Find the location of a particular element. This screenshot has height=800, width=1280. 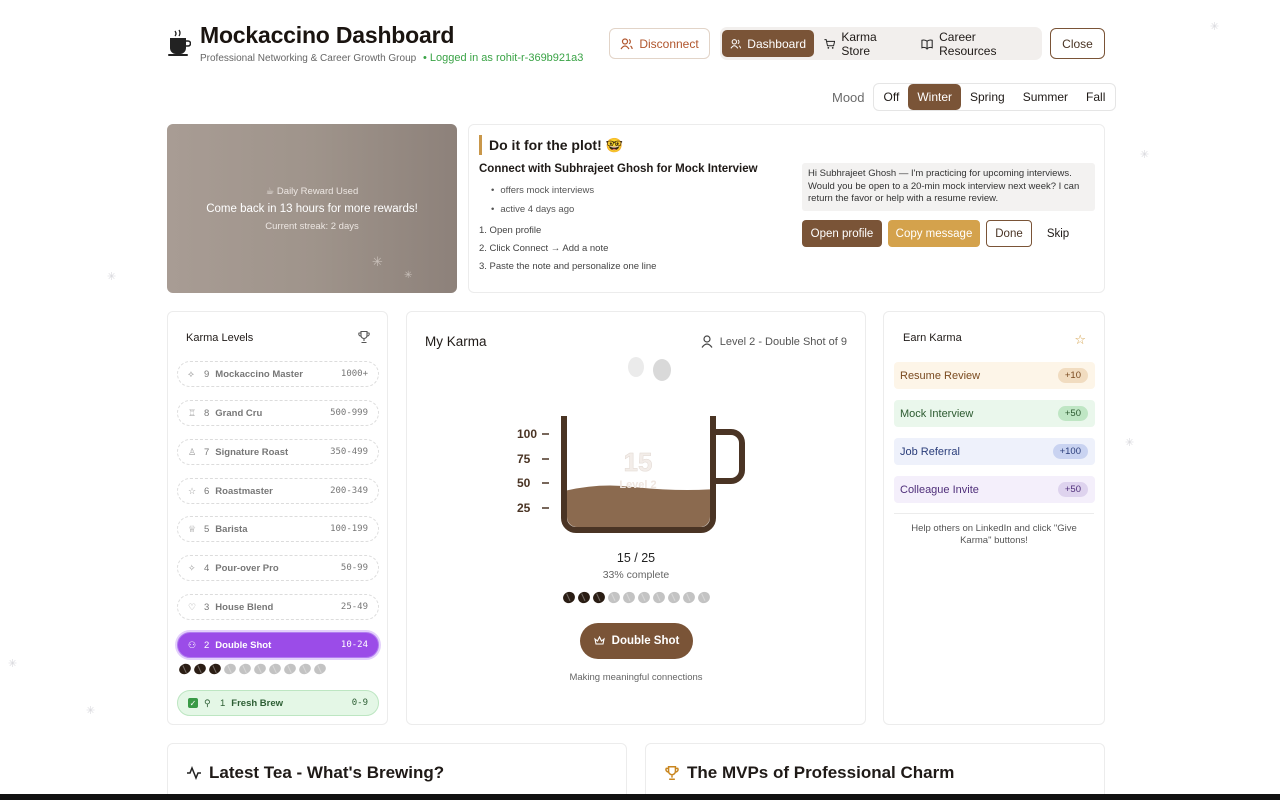

level-number: 1 is located at coordinates (223, 703).